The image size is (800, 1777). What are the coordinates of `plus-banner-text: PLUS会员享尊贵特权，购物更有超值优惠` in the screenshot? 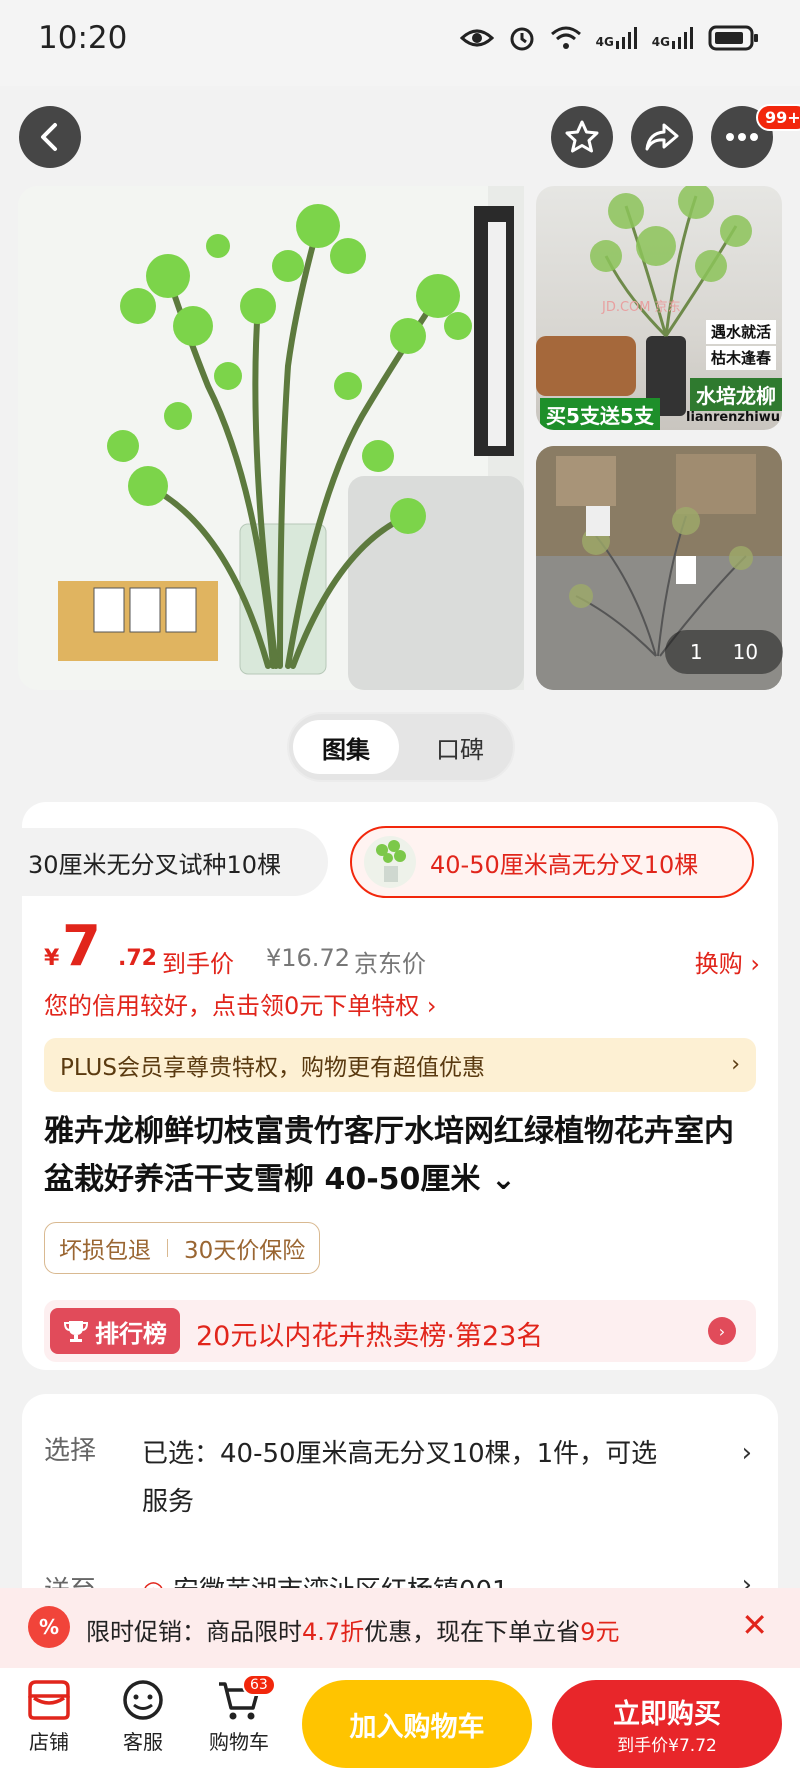 It's located at (272, 1068).